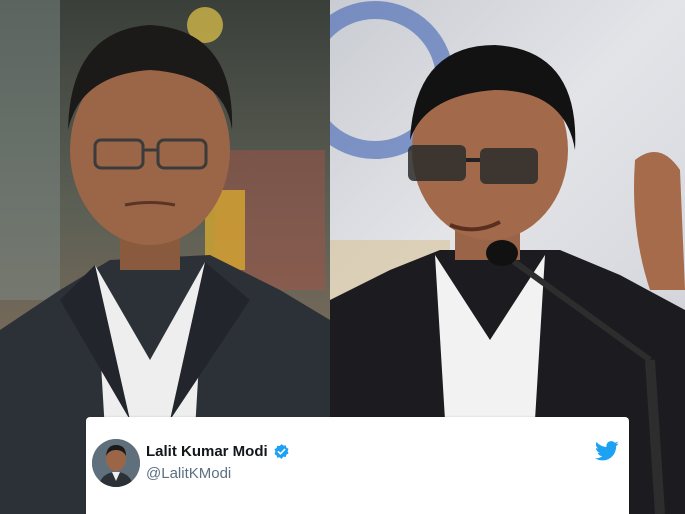 The height and width of the screenshot is (514, 685). I want to click on tweet-card: Lalit Kumar Modi @LalitKModi, so click(357, 465).